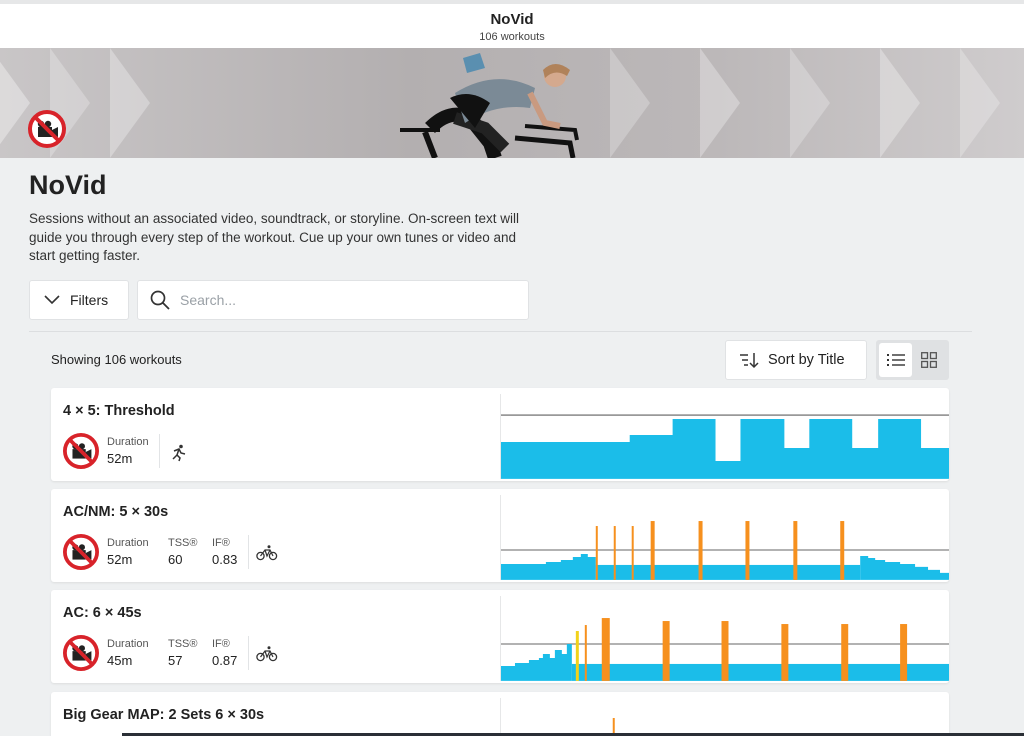  Describe the element at coordinates (119, 411) in the screenshot. I see `workout-title: 4 × 5: Threshold` at that location.